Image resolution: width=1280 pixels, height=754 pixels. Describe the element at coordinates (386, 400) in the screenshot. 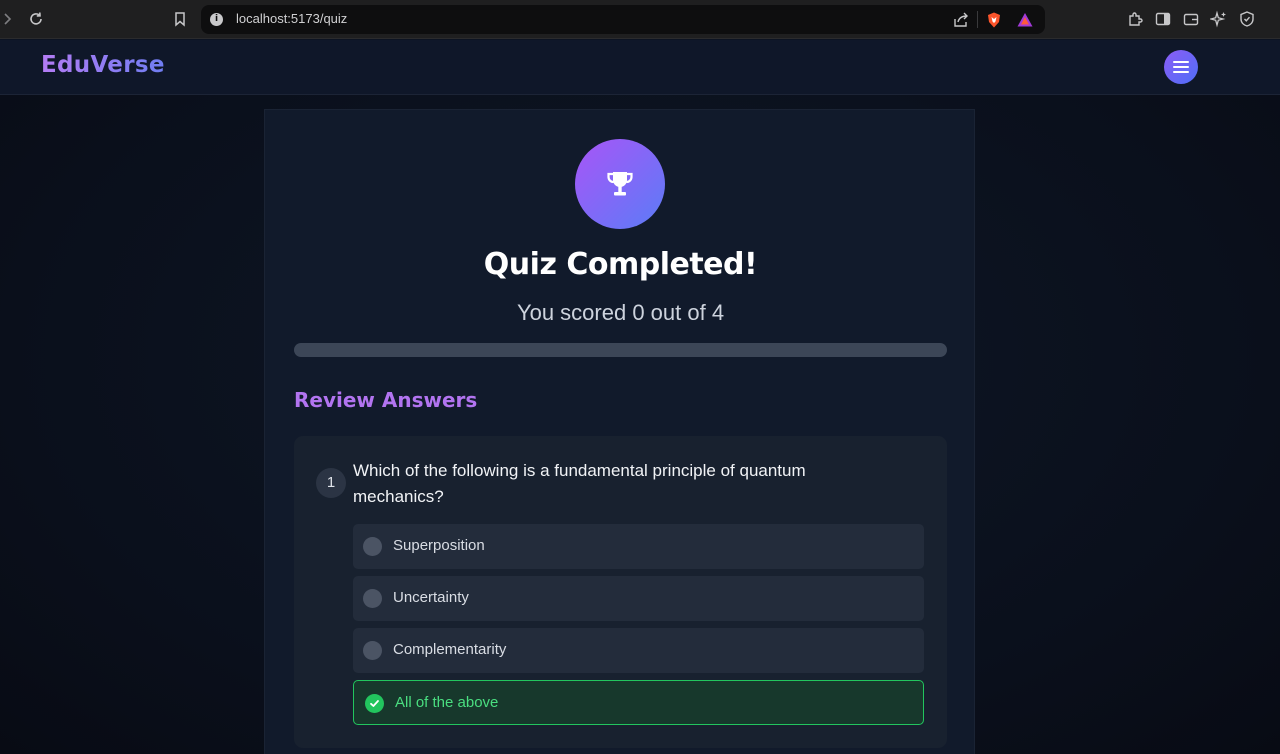

I see `review-section-title: Review Answers` at that location.